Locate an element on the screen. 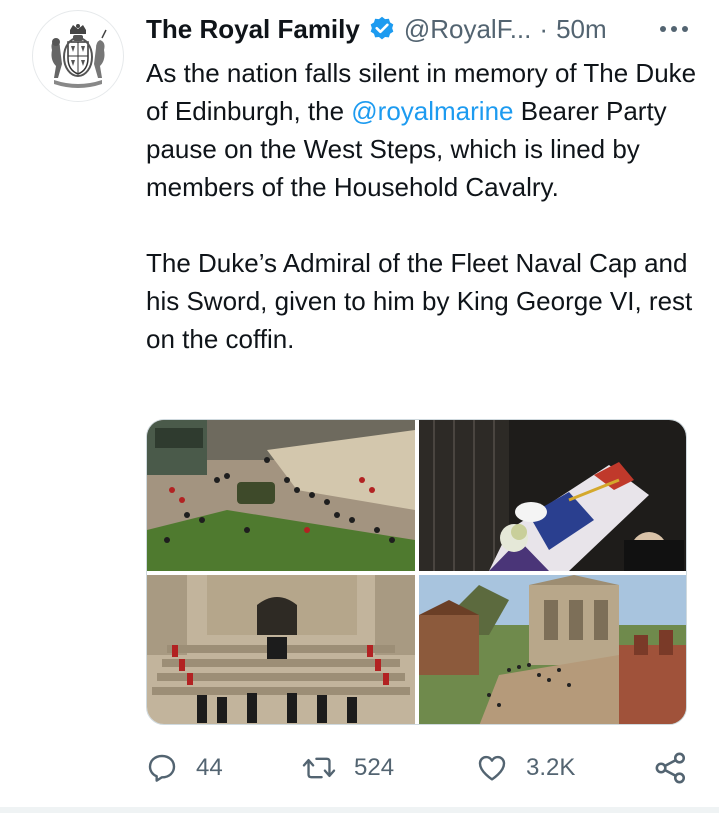  share-icon is located at coordinates (670, 768).